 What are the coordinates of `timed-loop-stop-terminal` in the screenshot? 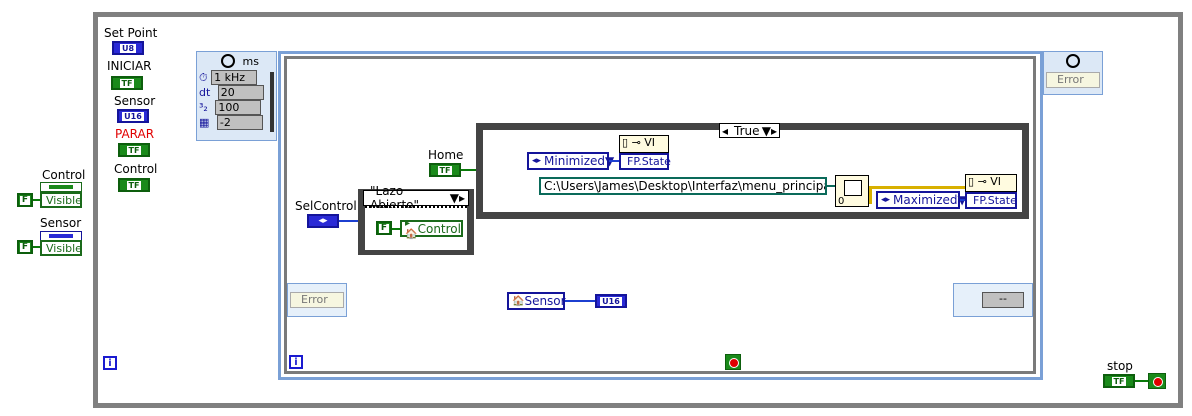 It's located at (733, 362).